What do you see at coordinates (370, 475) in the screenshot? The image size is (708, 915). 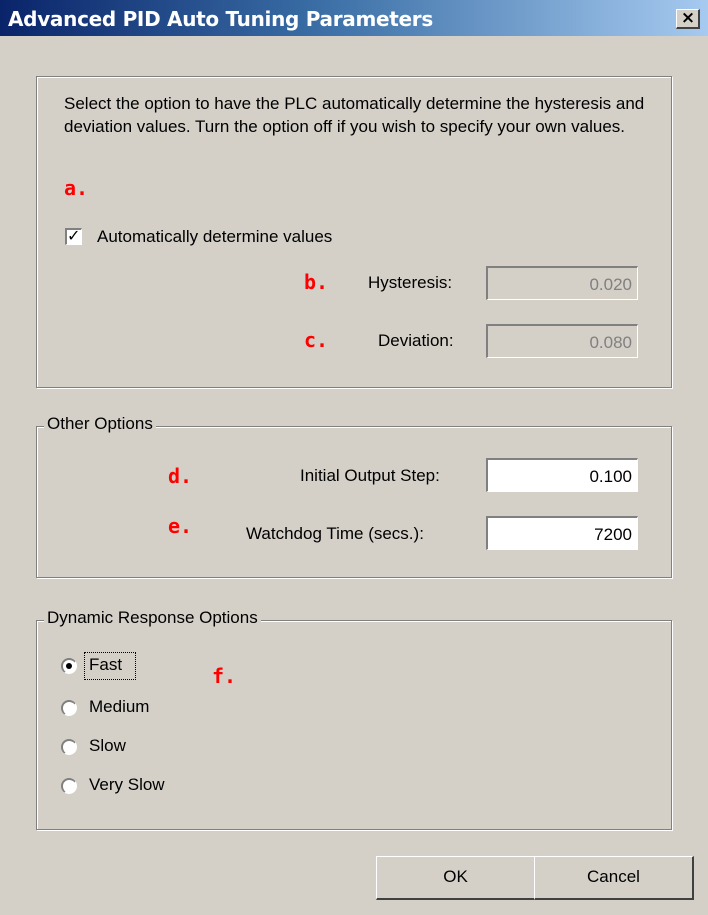 I see `initial-step-label: Initial Output Step:` at bounding box center [370, 475].